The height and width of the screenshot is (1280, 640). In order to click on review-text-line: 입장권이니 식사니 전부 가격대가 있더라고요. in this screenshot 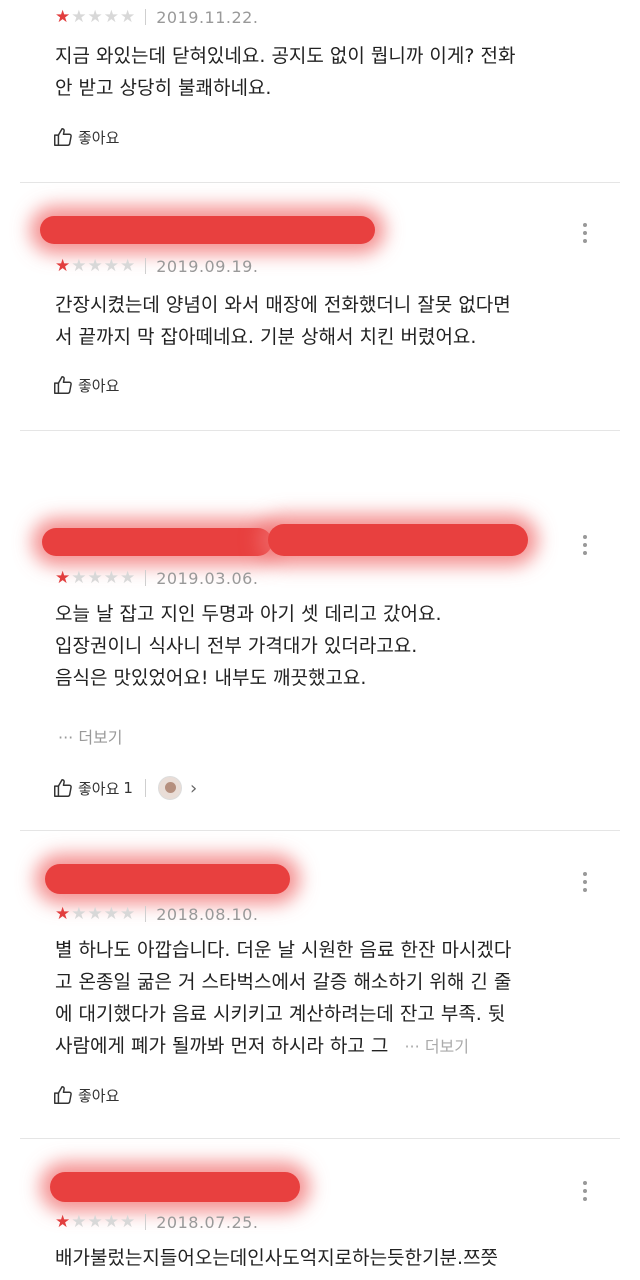, I will do `click(236, 646)`.